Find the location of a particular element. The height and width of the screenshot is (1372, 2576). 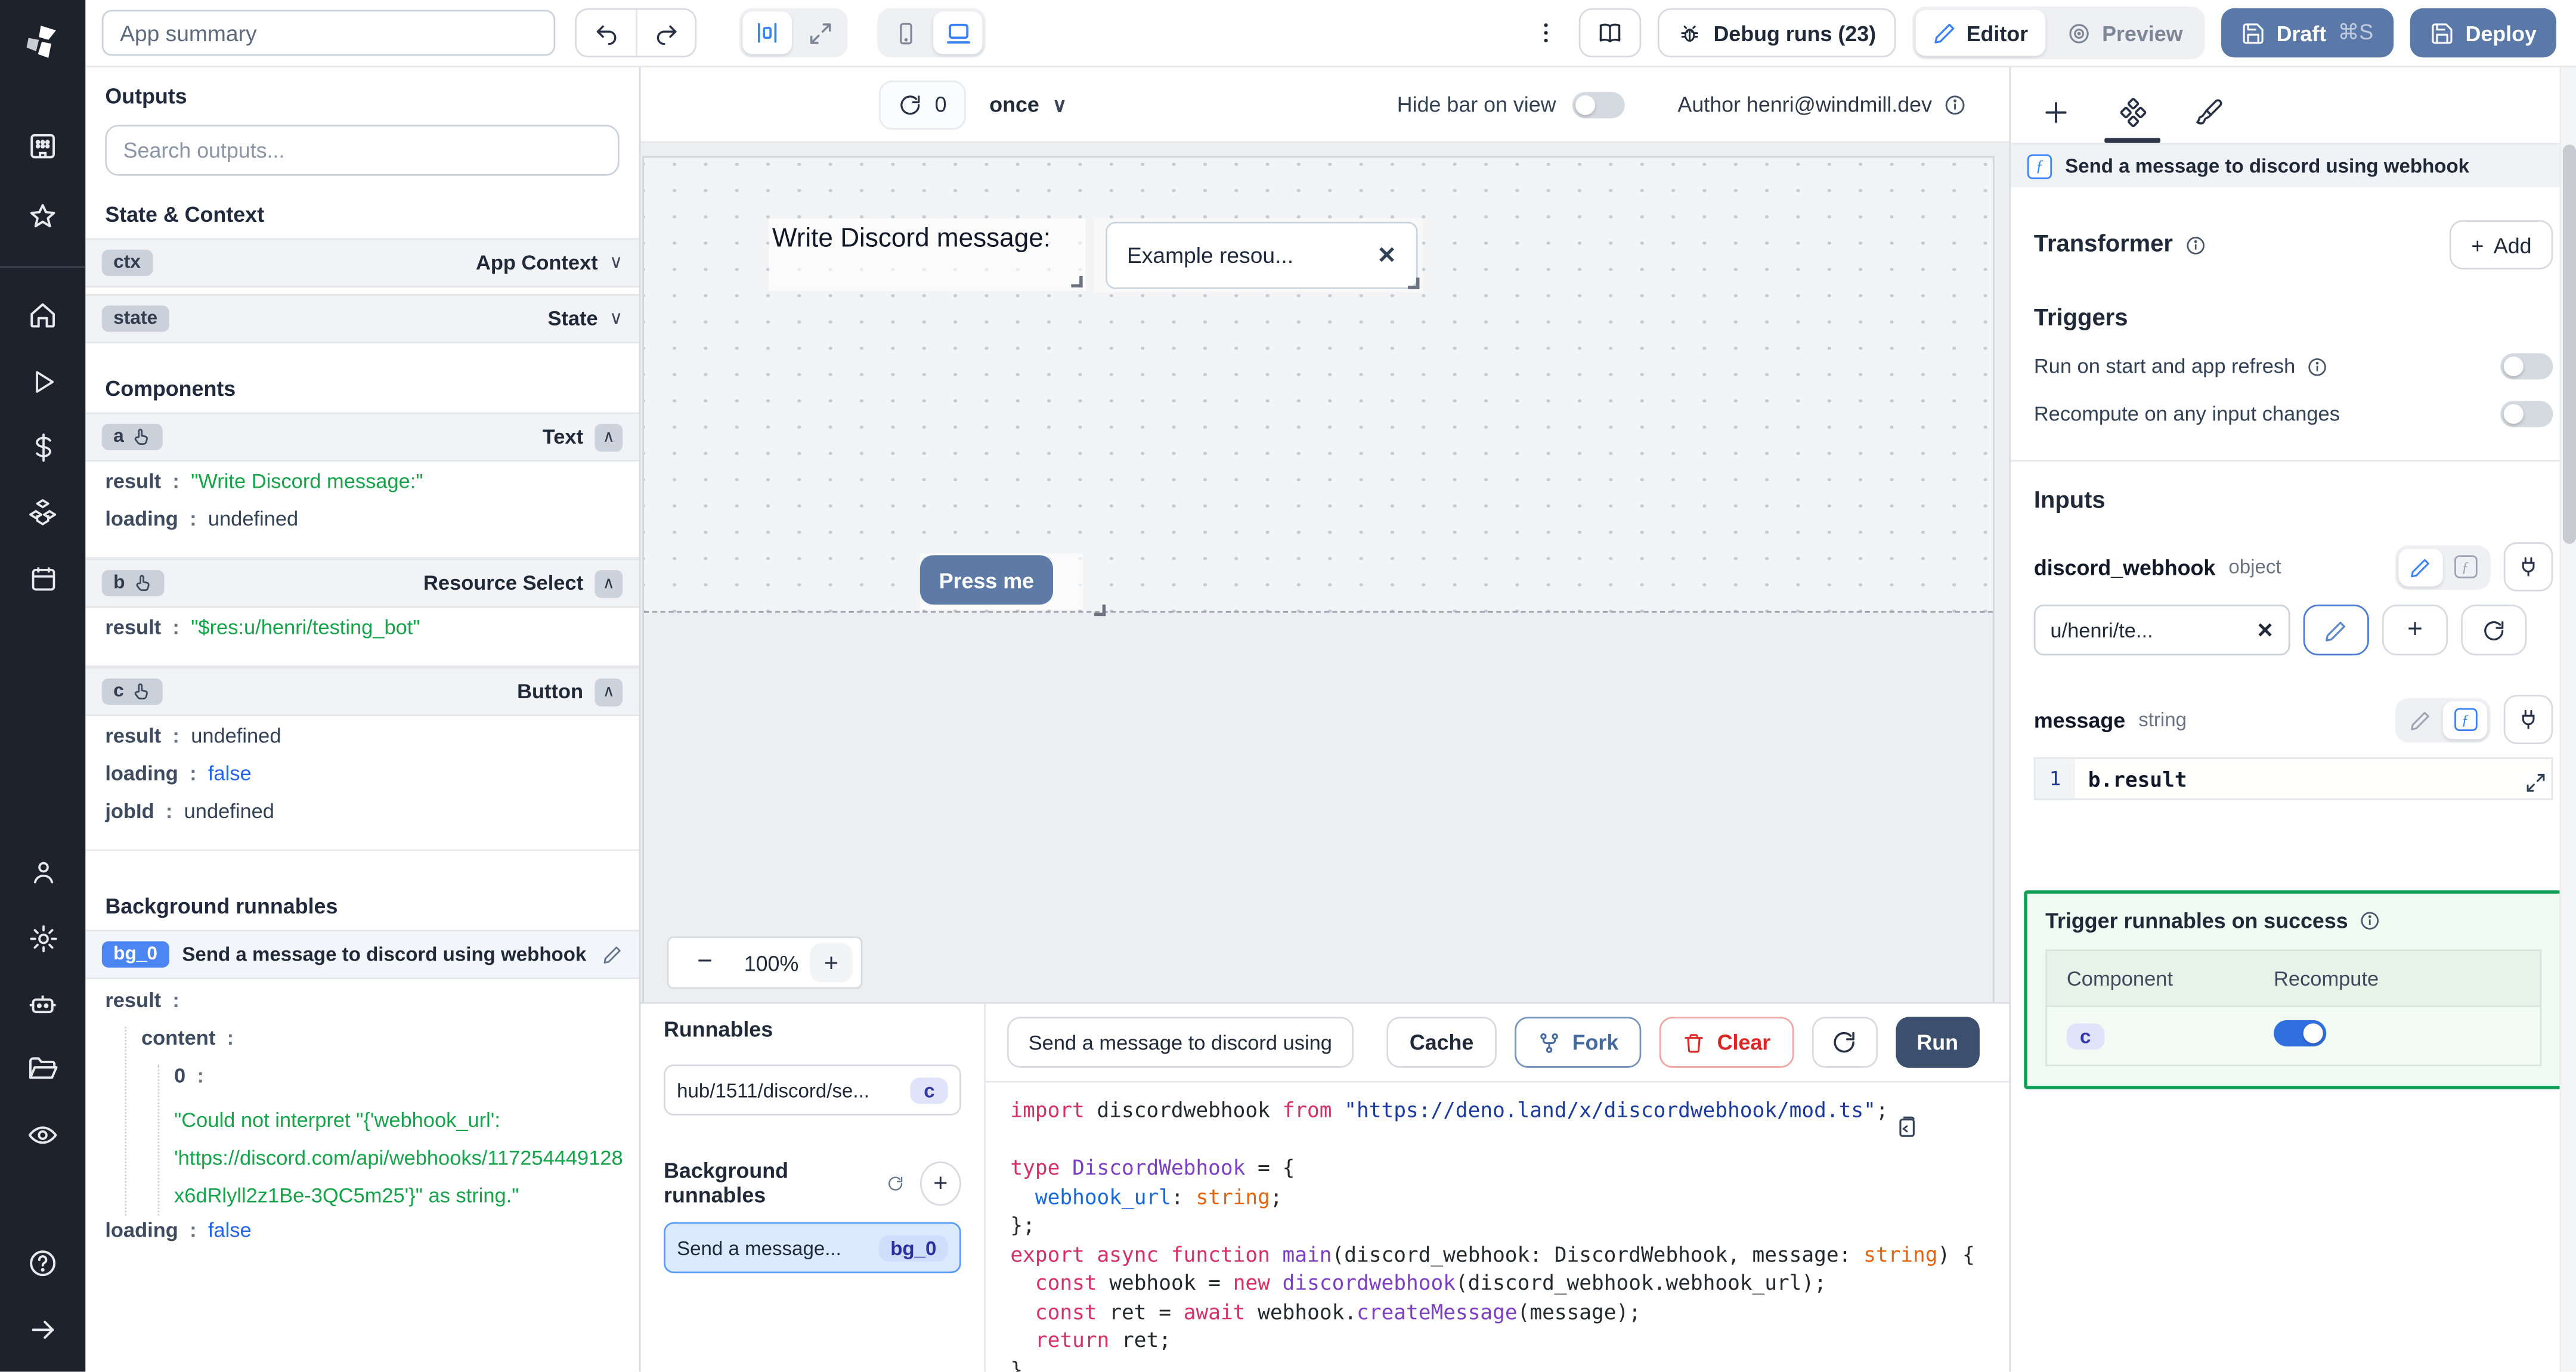

draft-button: Draft ⌘S is located at coordinates (2307, 33).